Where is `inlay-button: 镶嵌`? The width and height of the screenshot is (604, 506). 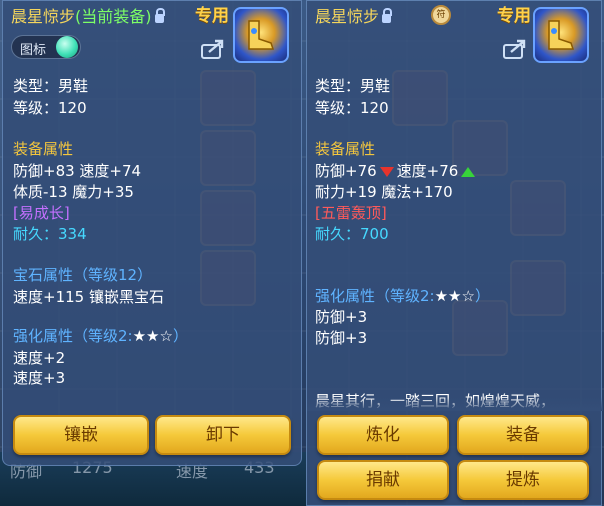
inlay-button: 镶嵌 is located at coordinates (81, 435).